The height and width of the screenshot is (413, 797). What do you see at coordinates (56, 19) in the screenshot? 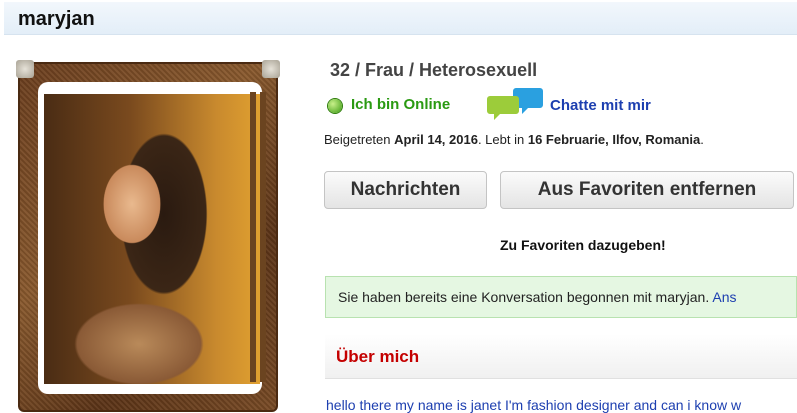
I see `username-title: maryjan` at bounding box center [56, 19].